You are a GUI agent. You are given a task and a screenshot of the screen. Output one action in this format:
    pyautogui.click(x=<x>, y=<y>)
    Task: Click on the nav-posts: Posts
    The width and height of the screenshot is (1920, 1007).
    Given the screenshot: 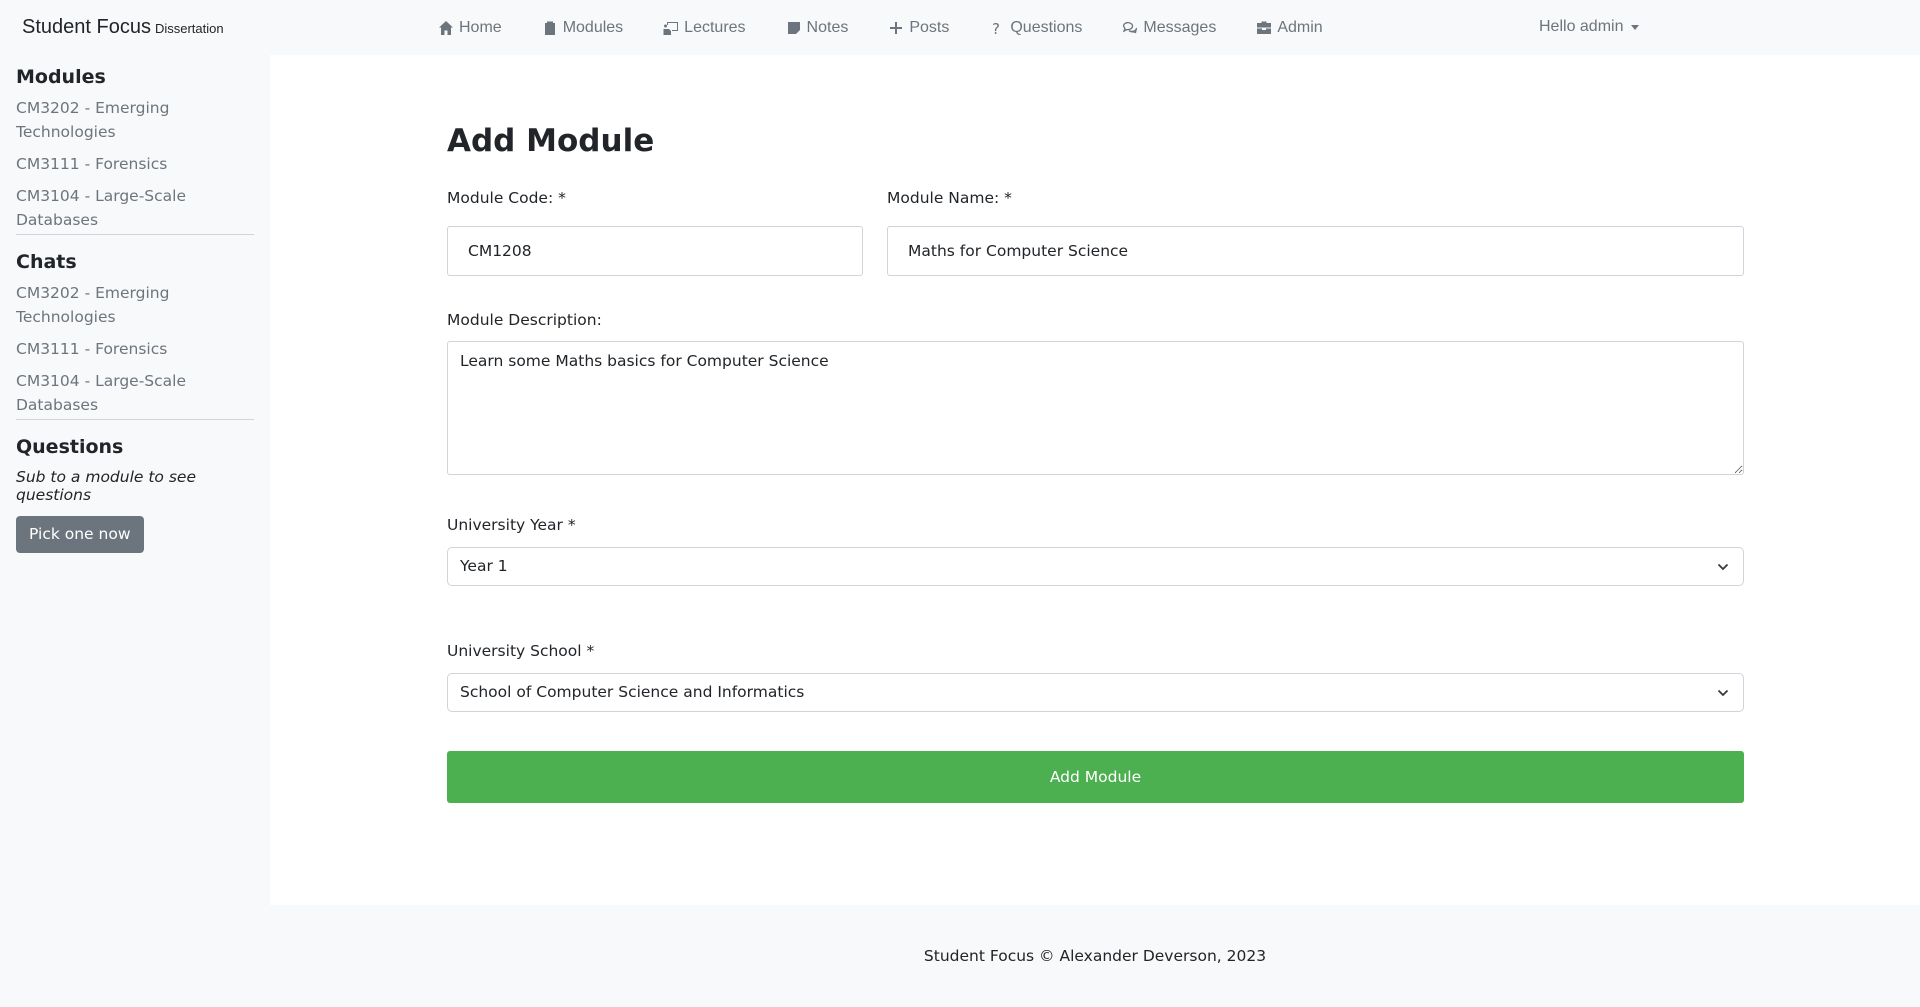 What is the action you would take?
    pyautogui.click(x=918, y=28)
    